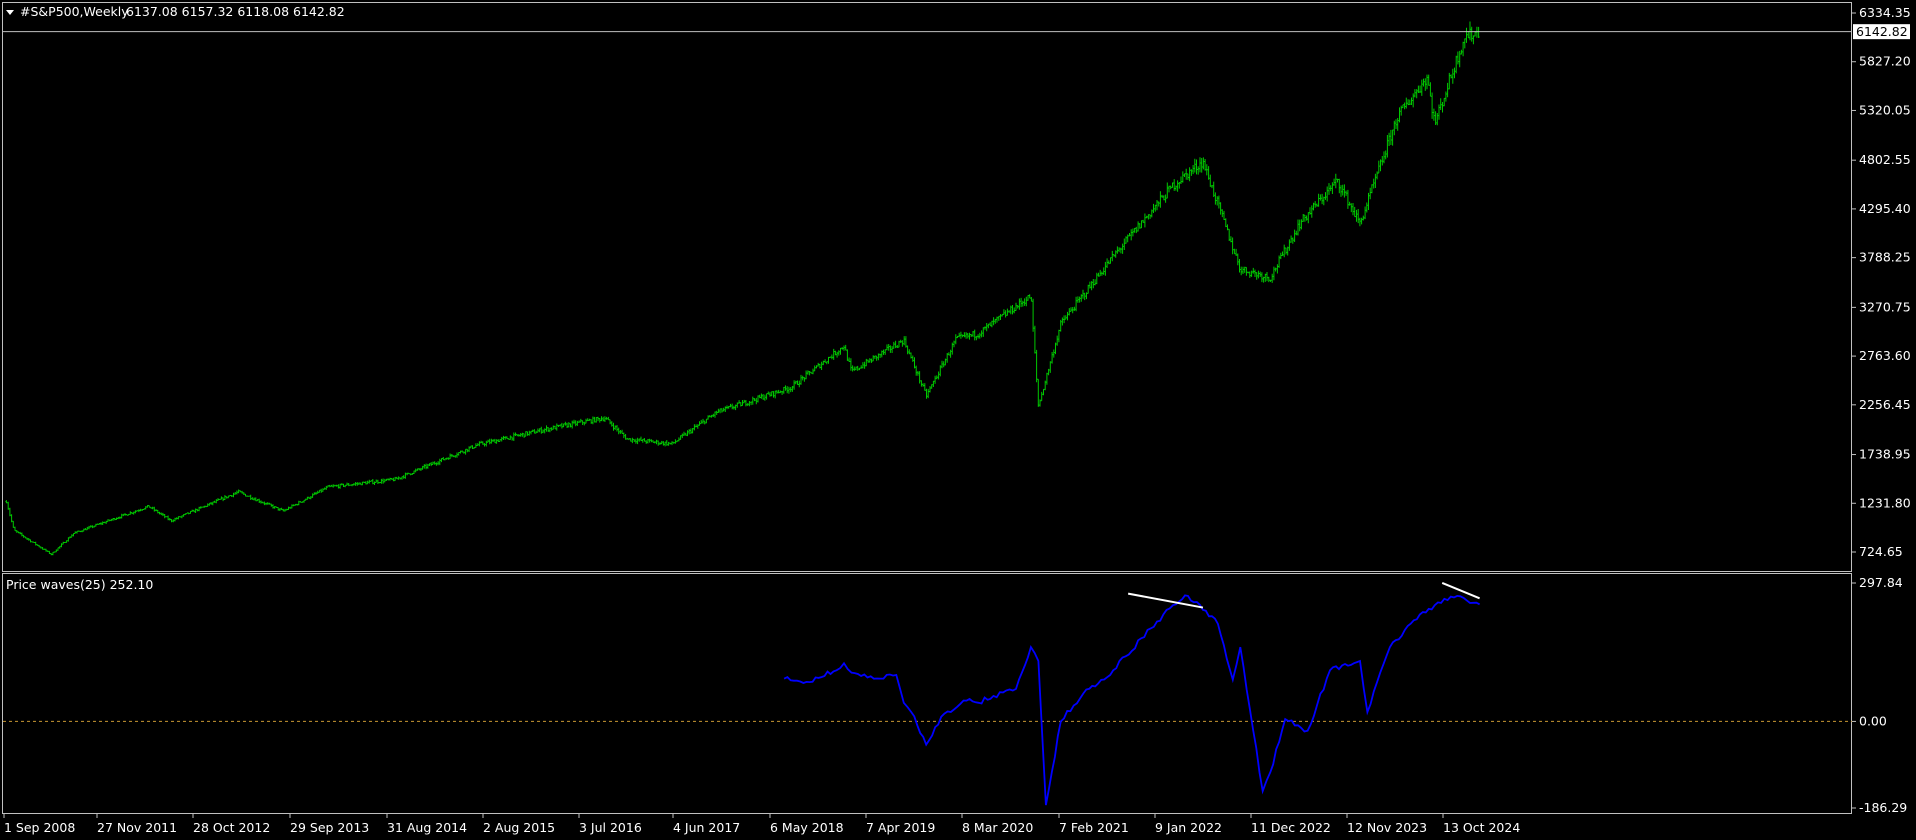  What do you see at coordinates (1885, 159) in the screenshot?
I see `price-tick-label: 4802.55` at bounding box center [1885, 159].